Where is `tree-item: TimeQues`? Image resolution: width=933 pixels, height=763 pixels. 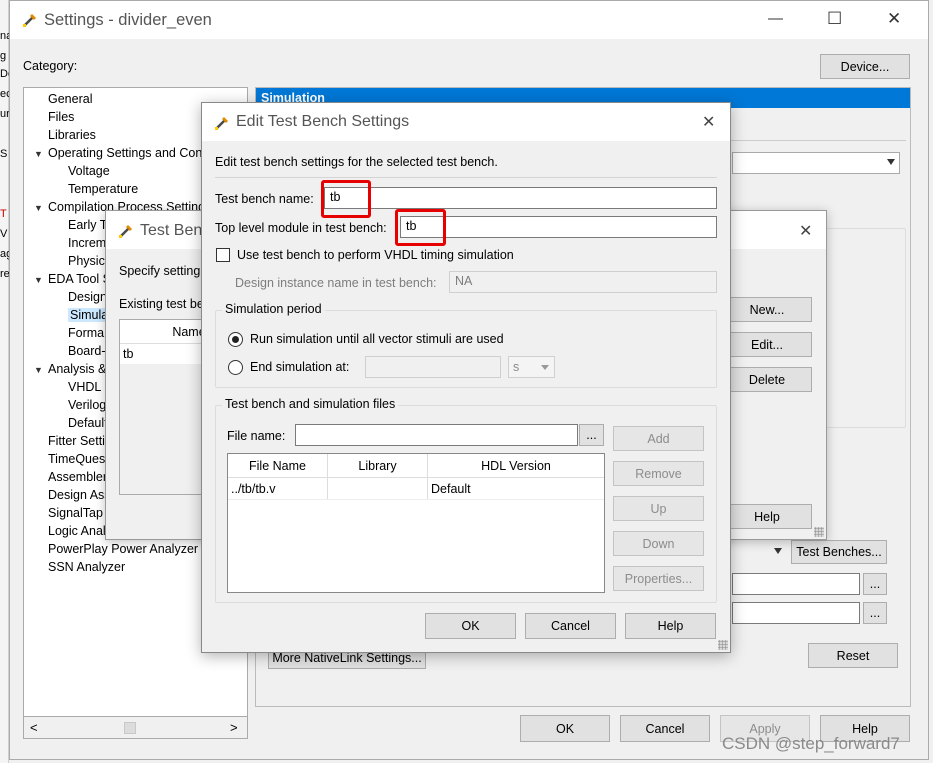 tree-item: TimeQues is located at coordinates (76, 459).